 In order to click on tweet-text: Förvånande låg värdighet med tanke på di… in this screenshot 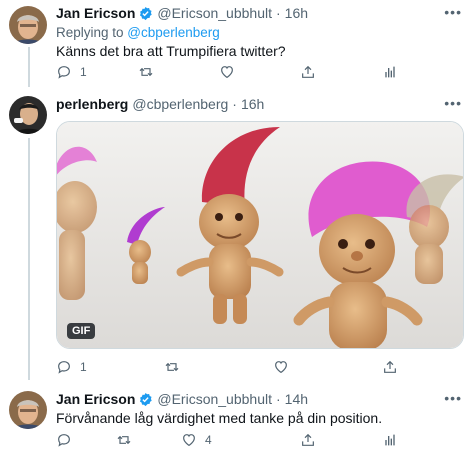, I will do `click(219, 418)`.